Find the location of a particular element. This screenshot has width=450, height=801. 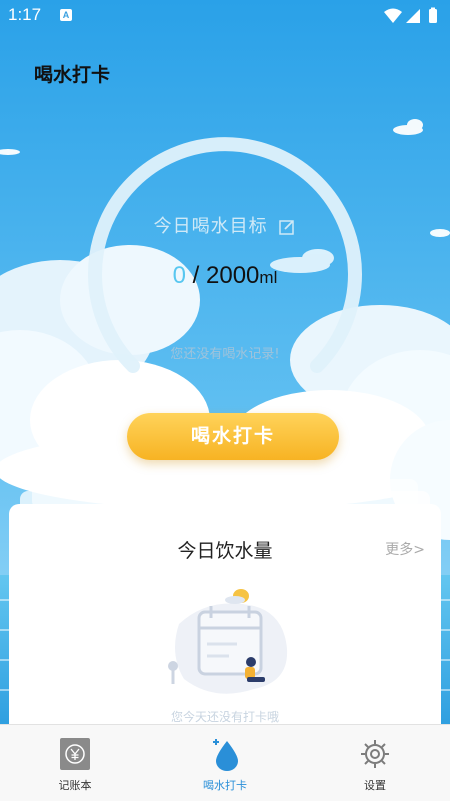

gear-icon is located at coordinates (375, 754).